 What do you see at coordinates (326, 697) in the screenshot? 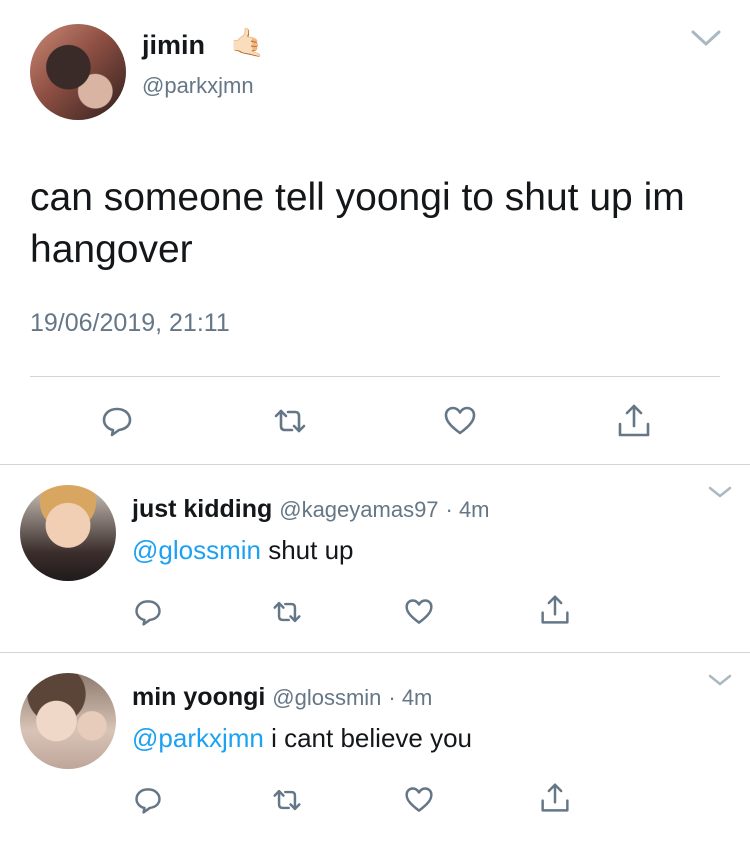
I see `reply-author-handle: @glossmin` at bounding box center [326, 697].